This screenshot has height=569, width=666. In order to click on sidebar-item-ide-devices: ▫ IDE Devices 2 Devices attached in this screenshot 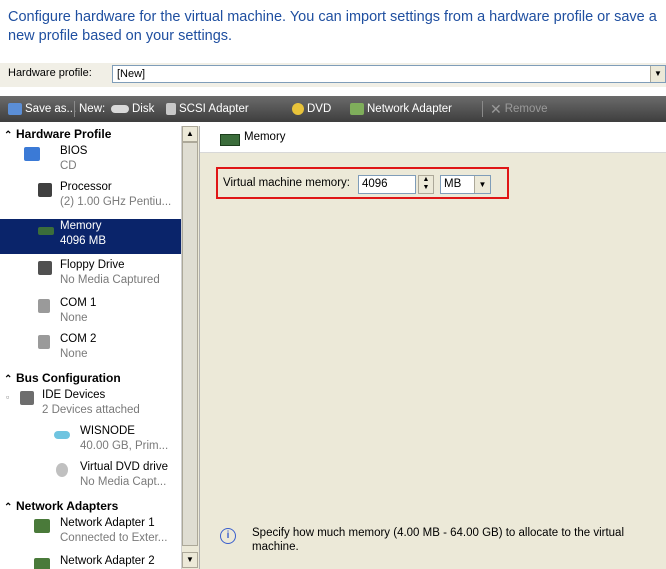, I will do `click(90, 404)`.